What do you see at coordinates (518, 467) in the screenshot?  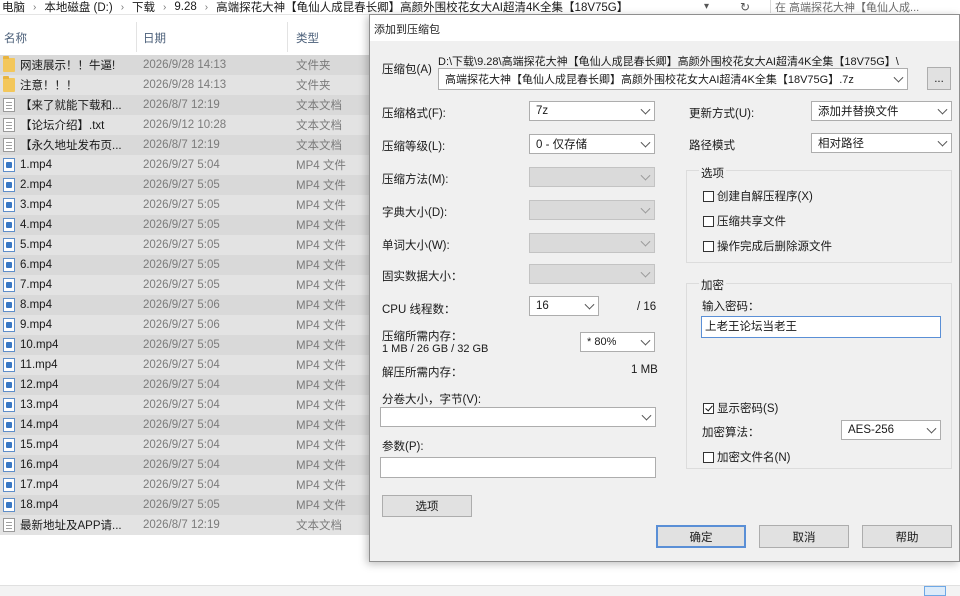 I see `params-input` at bounding box center [518, 467].